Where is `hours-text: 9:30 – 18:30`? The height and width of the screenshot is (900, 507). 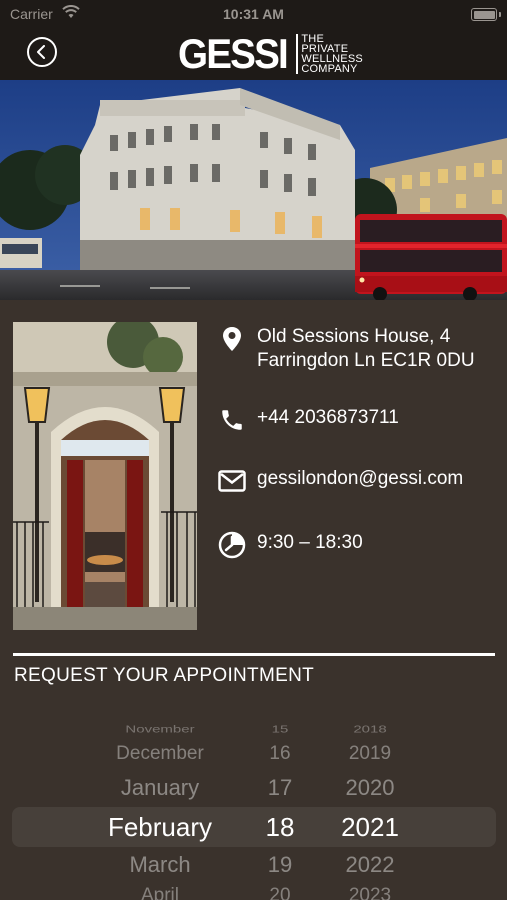 hours-text: 9:30 – 18:30 is located at coordinates (310, 542).